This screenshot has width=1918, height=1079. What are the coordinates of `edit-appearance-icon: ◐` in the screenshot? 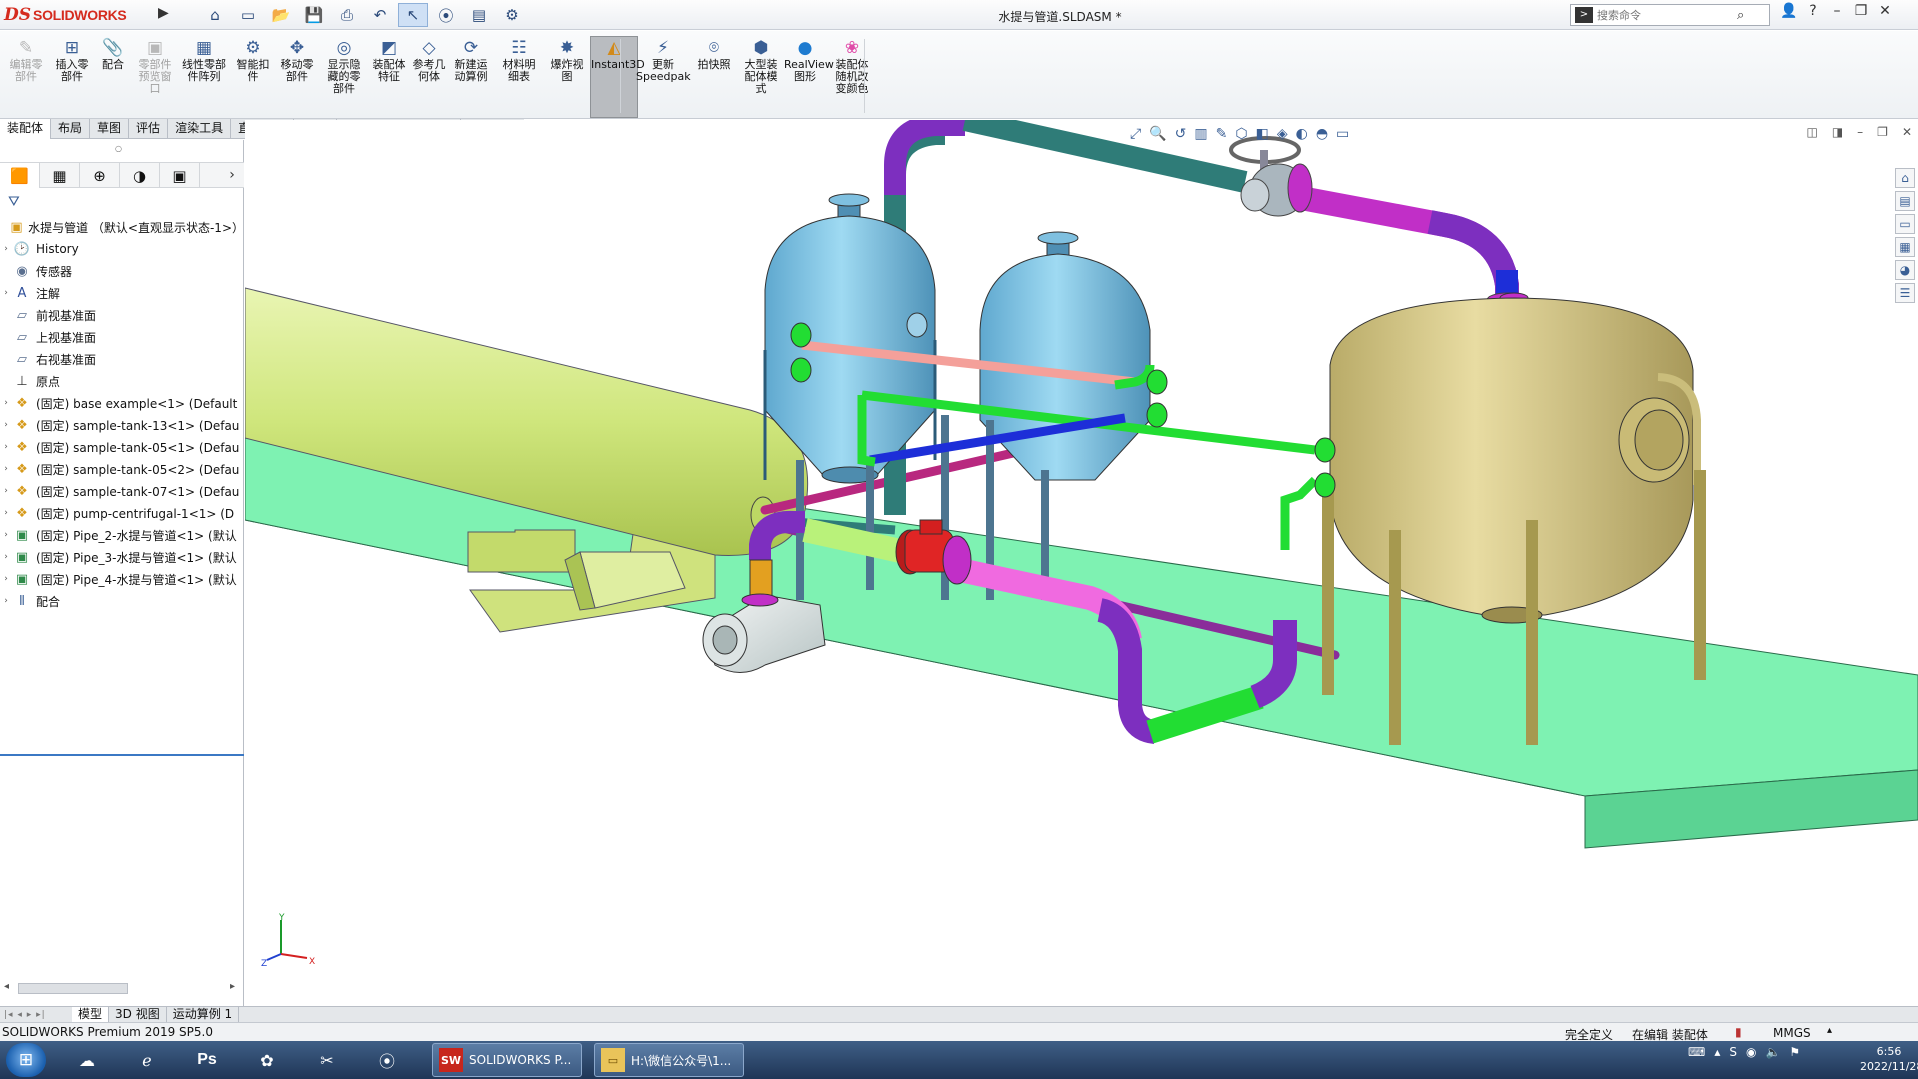 It's located at (1302, 134).